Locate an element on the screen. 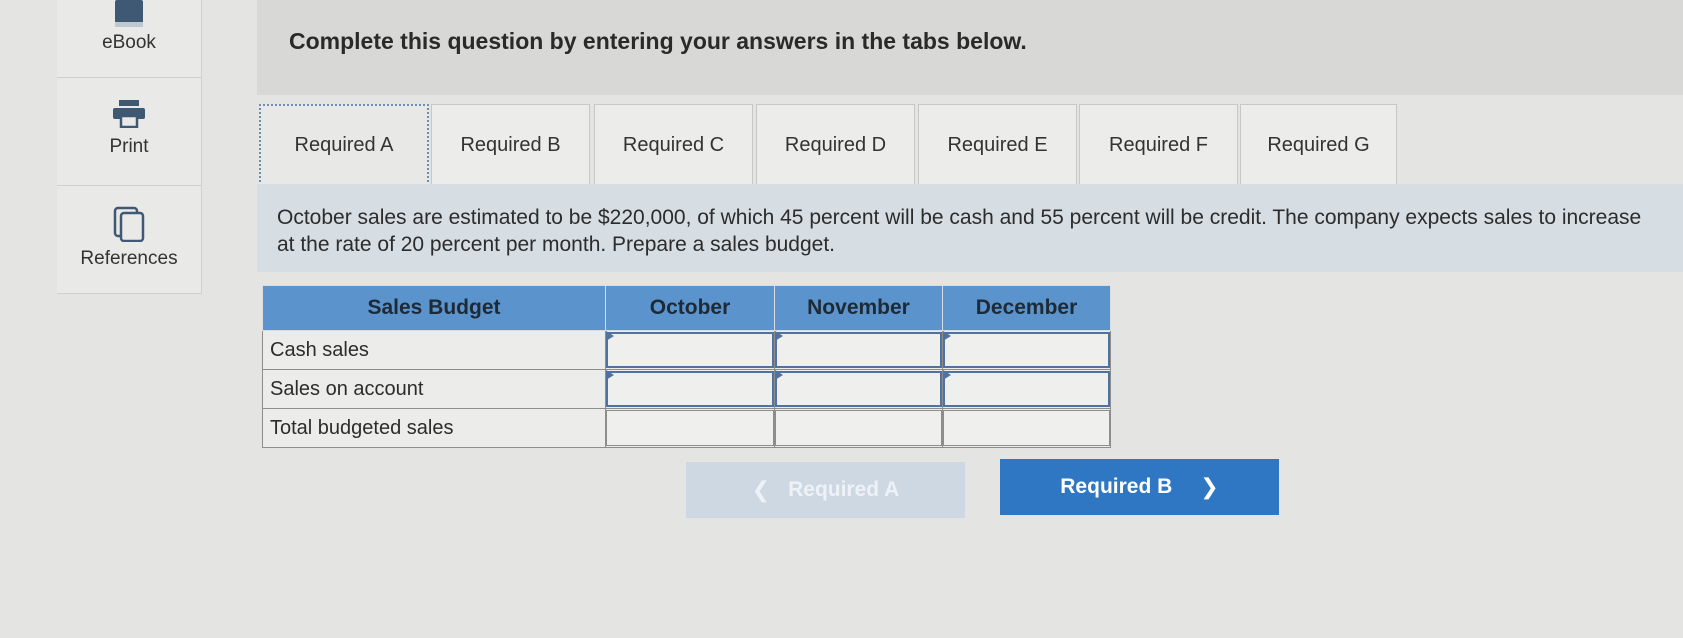 The width and height of the screenshot is (1683, 638). tab-required-a: Required A is located at coordinates (344, 145).